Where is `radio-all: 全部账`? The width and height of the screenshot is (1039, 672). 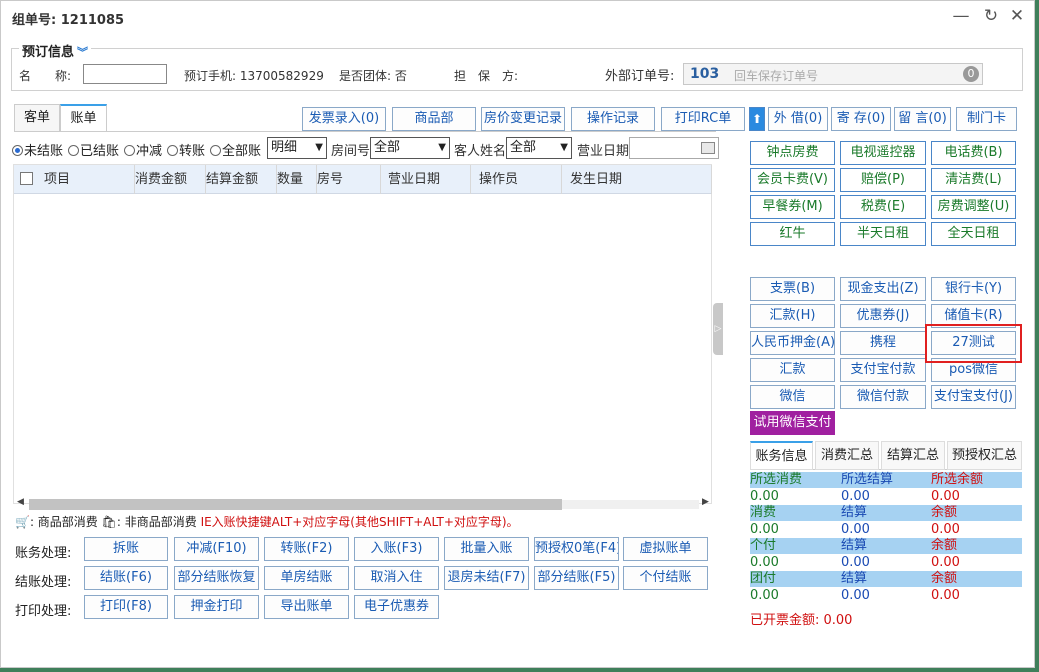
radio-all: 全部账 is located at coordinates (235, 149).